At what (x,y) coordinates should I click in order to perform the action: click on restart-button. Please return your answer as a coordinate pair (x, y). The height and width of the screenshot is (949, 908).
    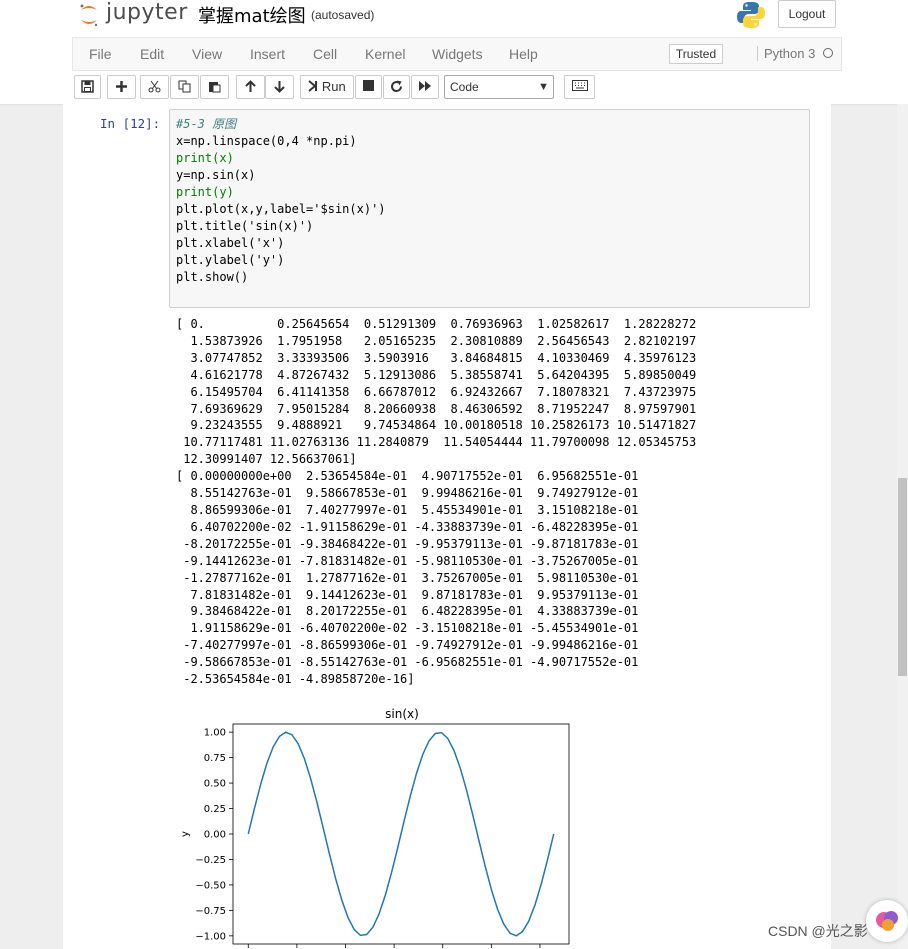
    Looking at the image, I should click on (396, 87).